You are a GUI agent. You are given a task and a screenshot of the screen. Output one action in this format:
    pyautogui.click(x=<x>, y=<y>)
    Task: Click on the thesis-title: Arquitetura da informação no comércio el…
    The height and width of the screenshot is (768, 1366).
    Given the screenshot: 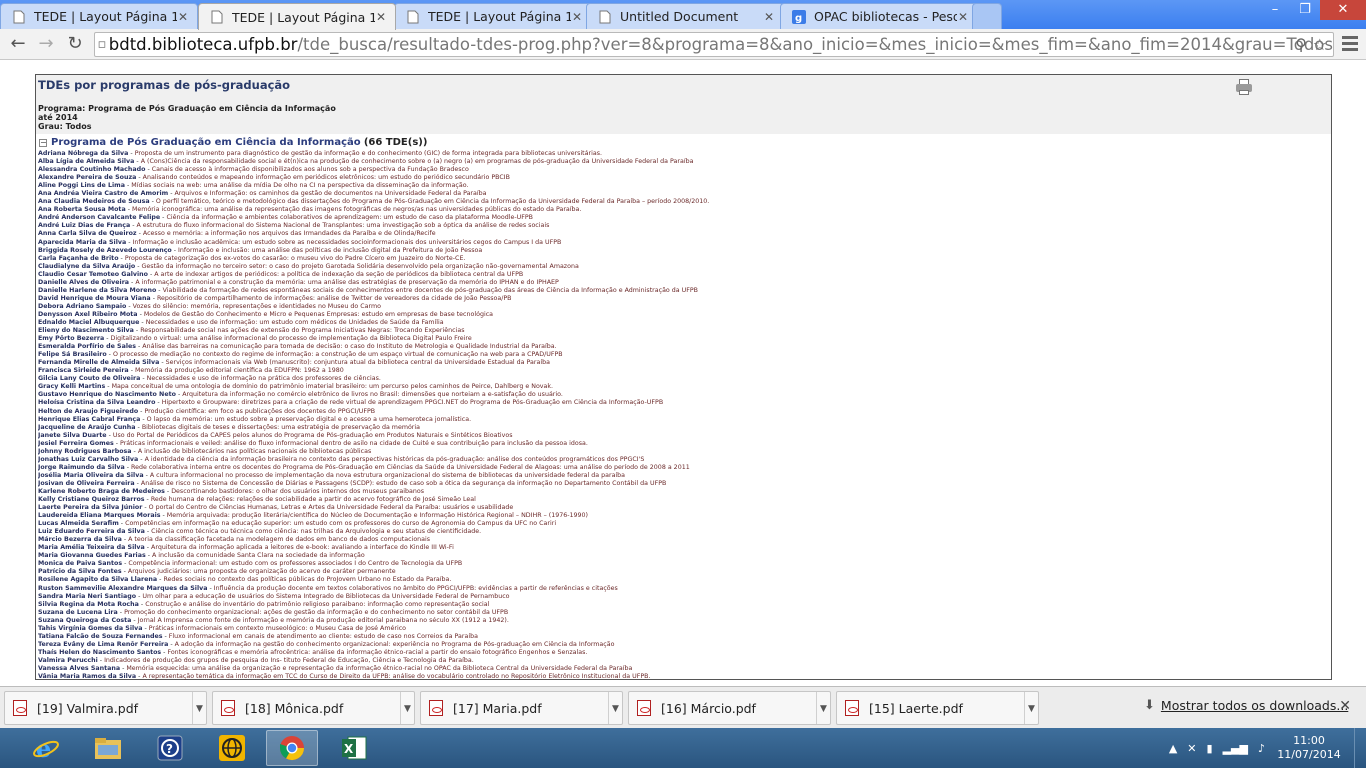 What is the action you would take?
    pyautogui.click(x=372, y=394)
    